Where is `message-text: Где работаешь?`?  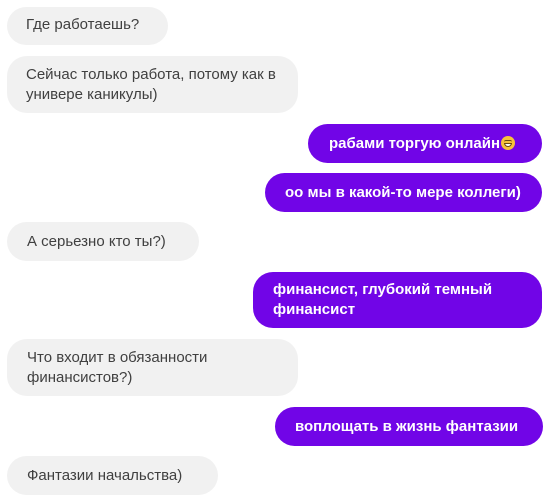 message-text: Где работаешь? is located at coordinates (83, 24).